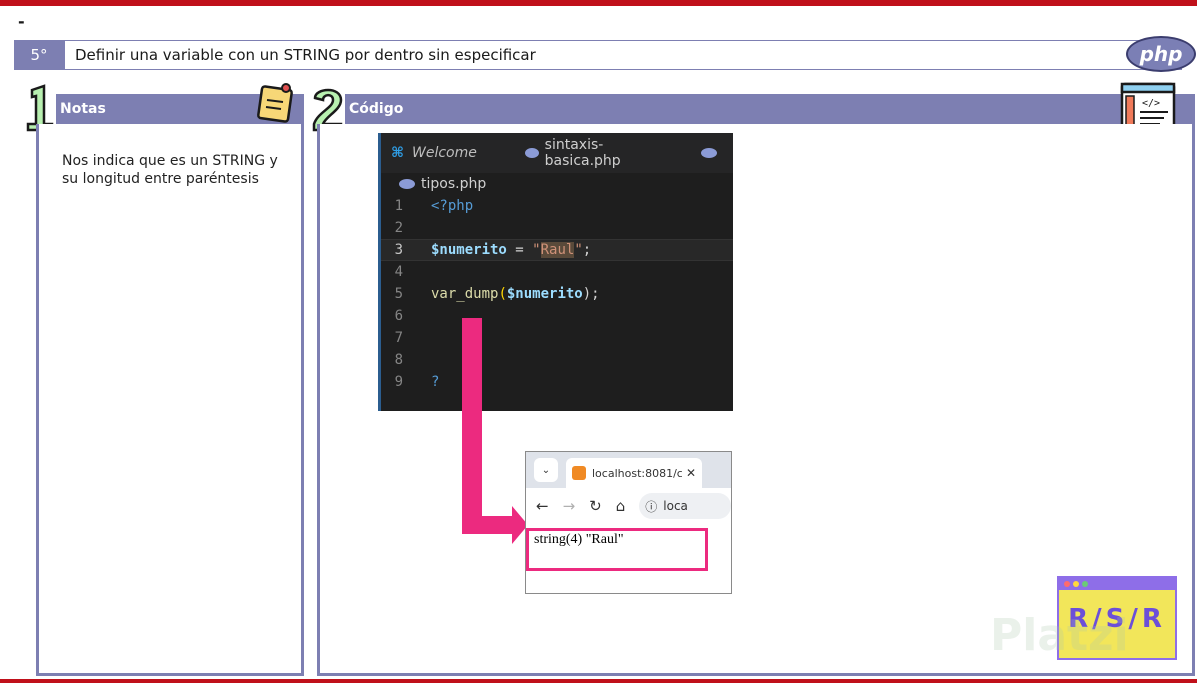  Describe the element at coordinates (1059, 635) in the screenshot. I see `platzi-watermark: Platzi` at that location.